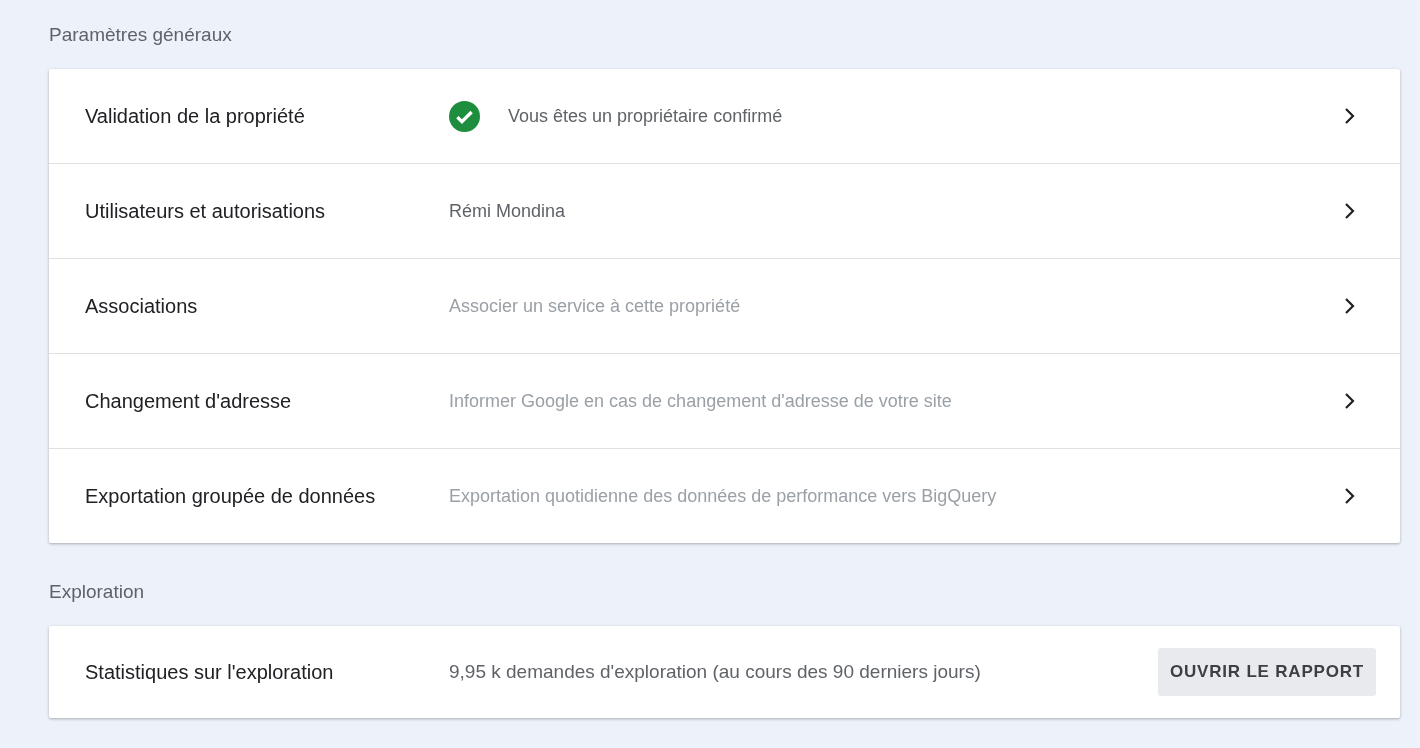  Describe the element at coordinates (715, 672) in the screenshot. I see `setting-value: 9,95 k demandes d'exploration (au cours des 90 derniers jours)` at that location.